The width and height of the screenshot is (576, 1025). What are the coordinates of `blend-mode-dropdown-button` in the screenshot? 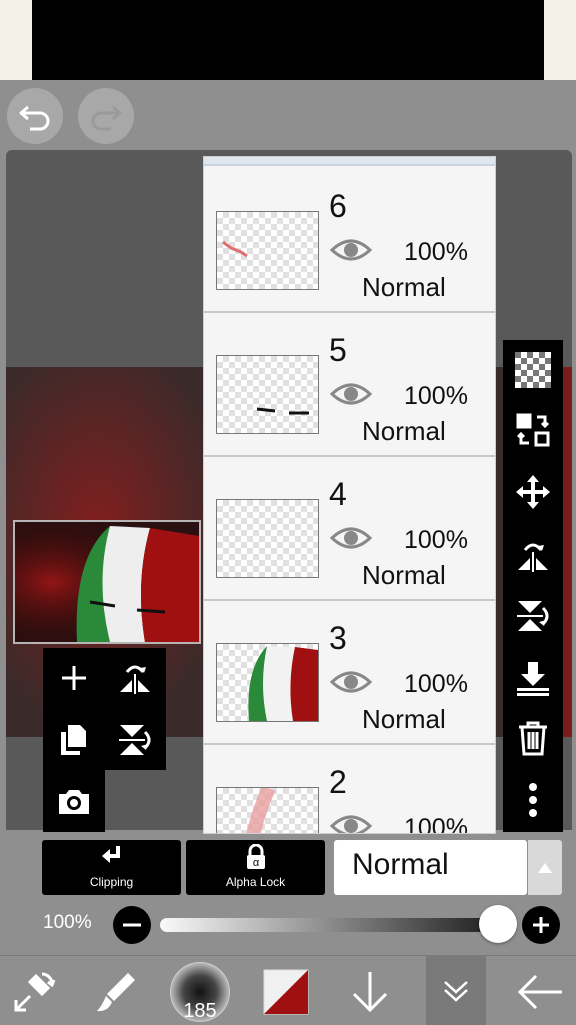 It's located at (545, 867).